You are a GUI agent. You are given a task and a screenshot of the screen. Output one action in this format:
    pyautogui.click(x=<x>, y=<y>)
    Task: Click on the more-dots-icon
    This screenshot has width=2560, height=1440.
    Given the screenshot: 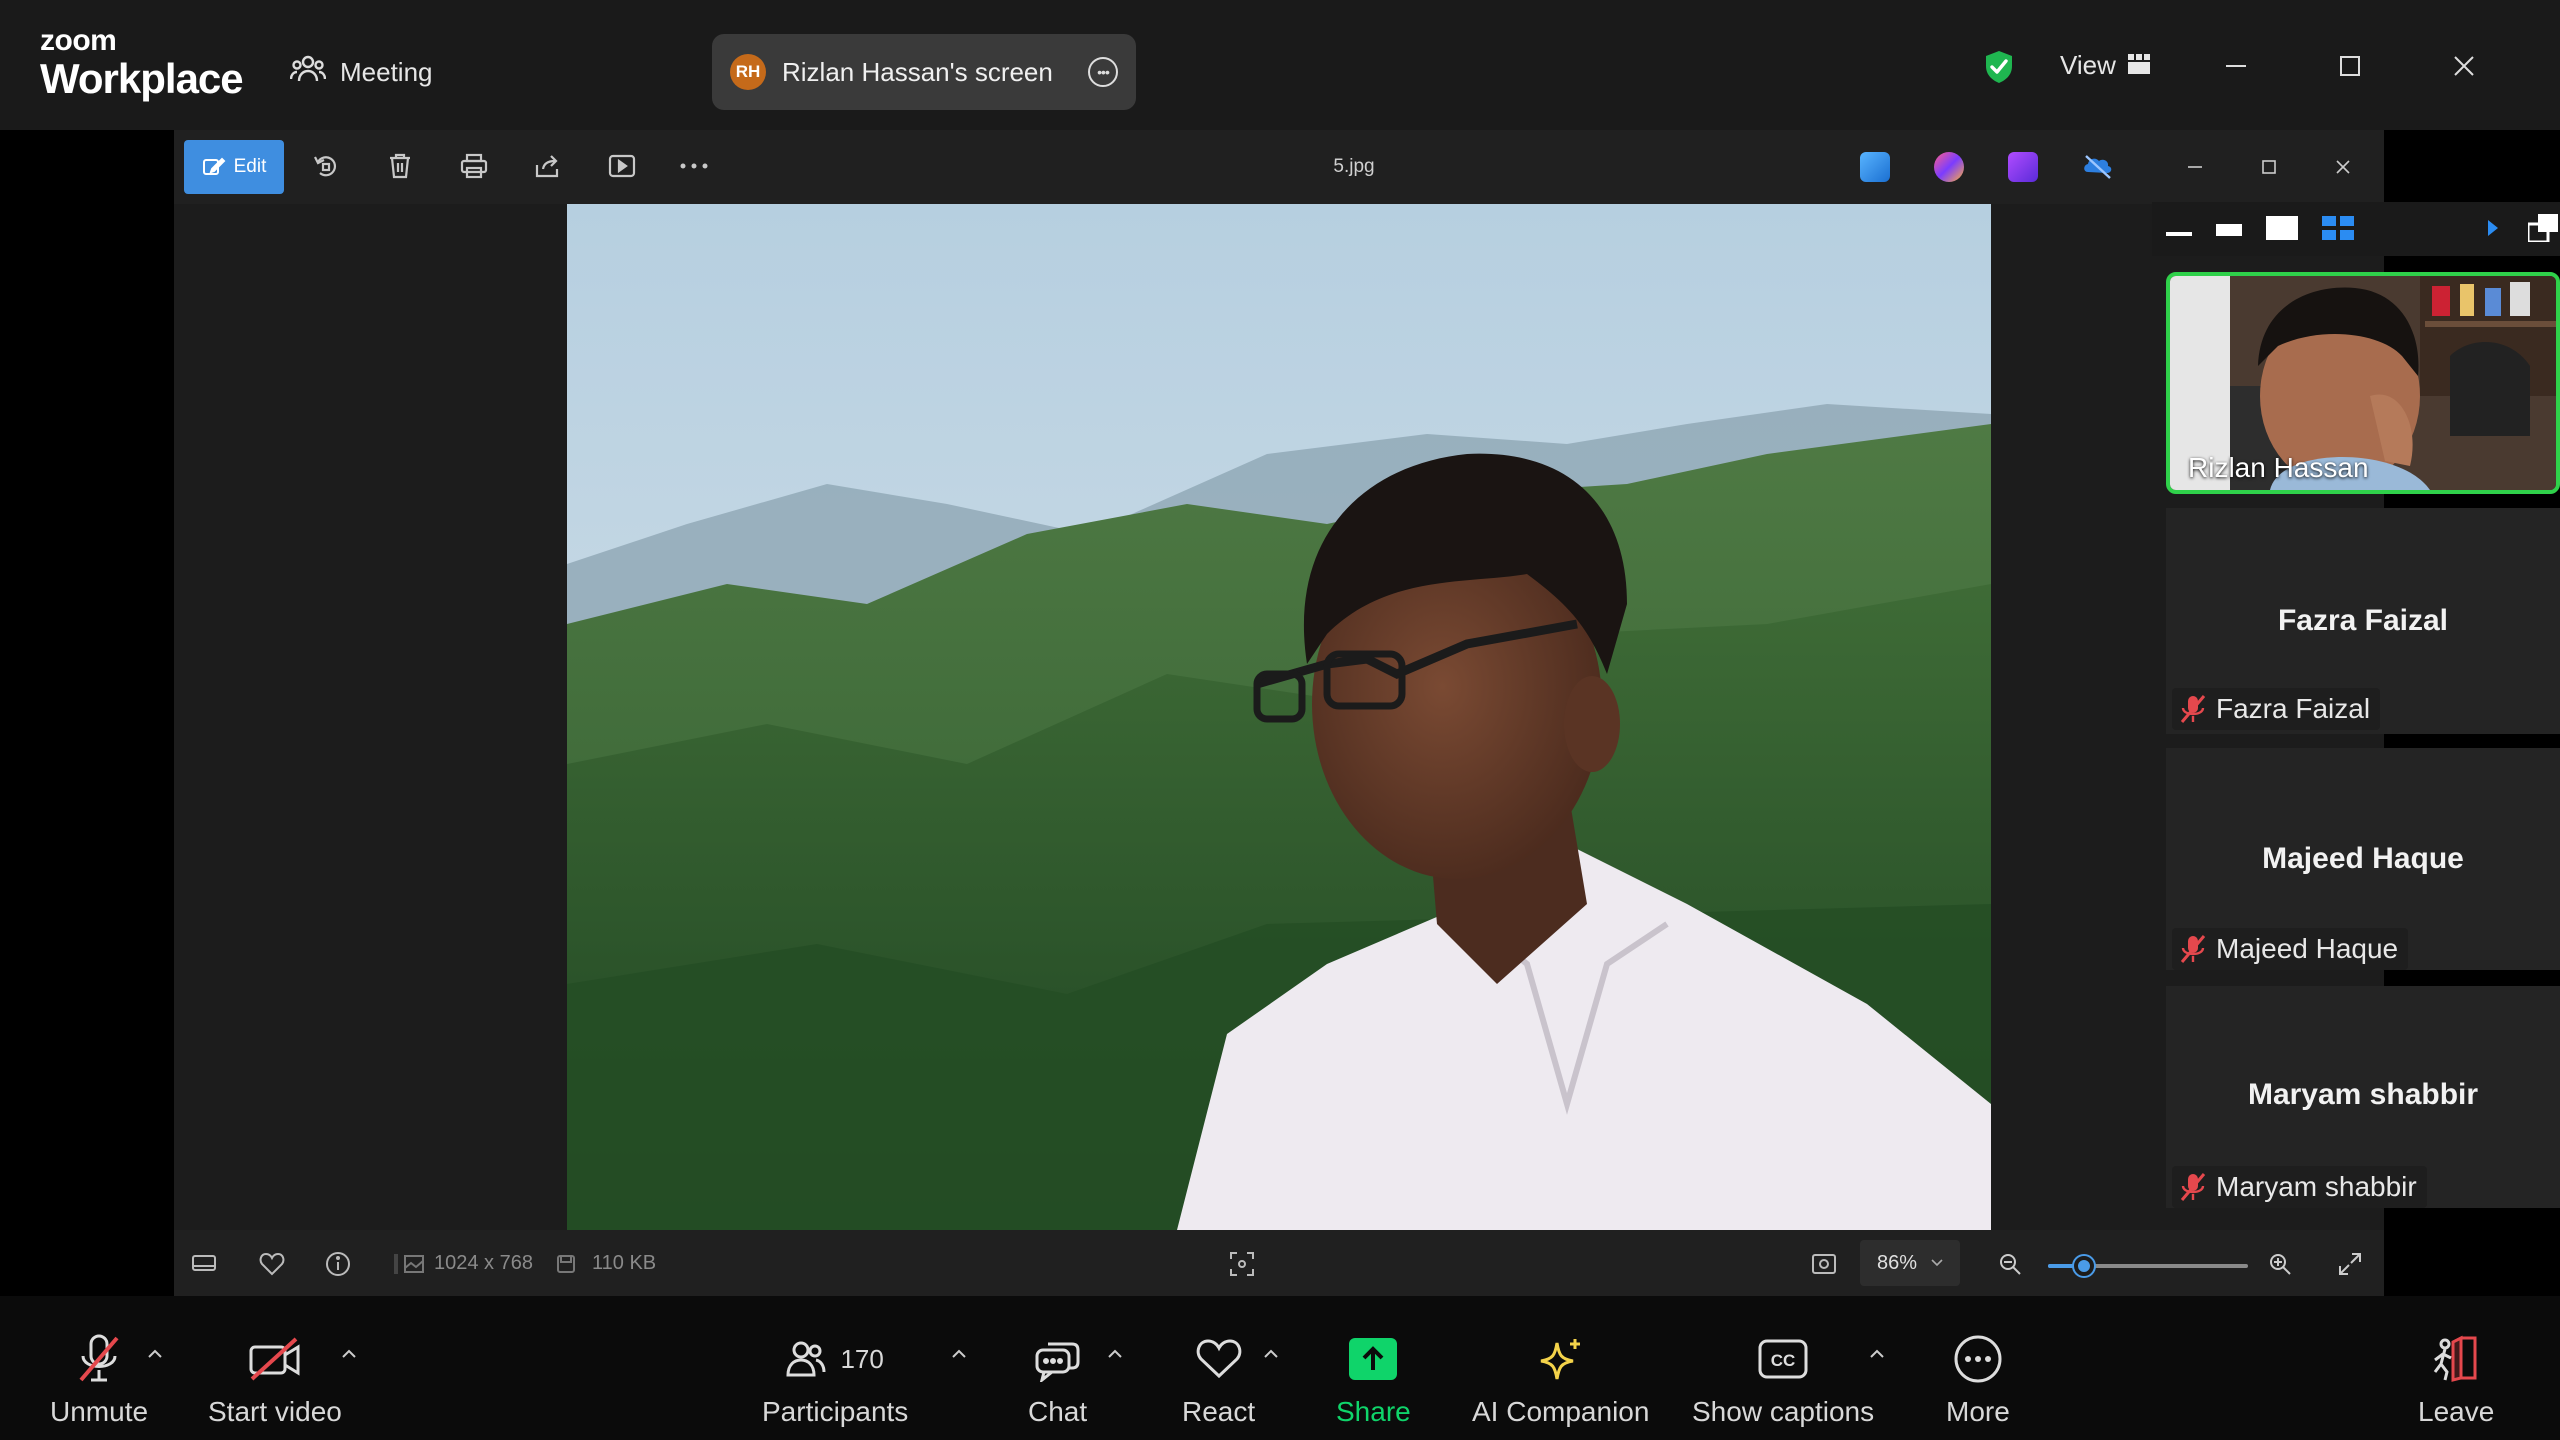 What is the action you would take?
    pyautogui.click(x=1978, y=1359)
    